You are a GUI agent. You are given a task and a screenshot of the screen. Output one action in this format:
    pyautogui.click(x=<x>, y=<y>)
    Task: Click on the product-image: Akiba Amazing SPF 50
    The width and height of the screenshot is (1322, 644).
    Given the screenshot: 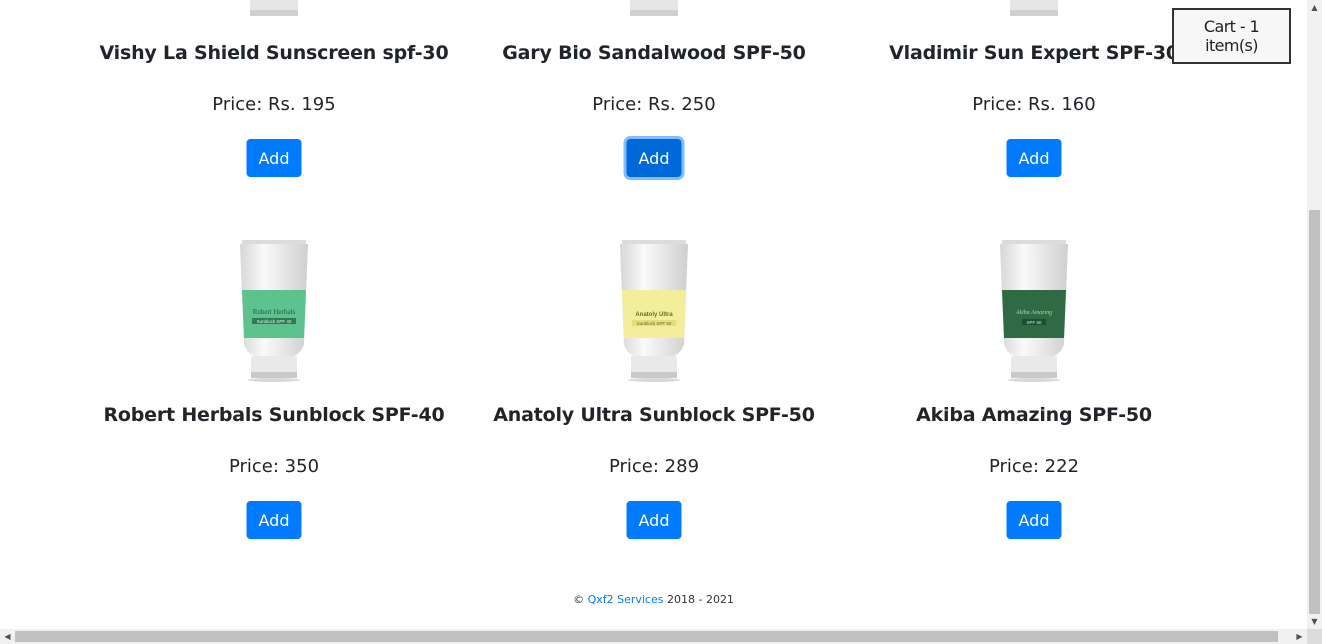 What is the action you would take?
    pyautogui.click(x=1034, y=307)
    